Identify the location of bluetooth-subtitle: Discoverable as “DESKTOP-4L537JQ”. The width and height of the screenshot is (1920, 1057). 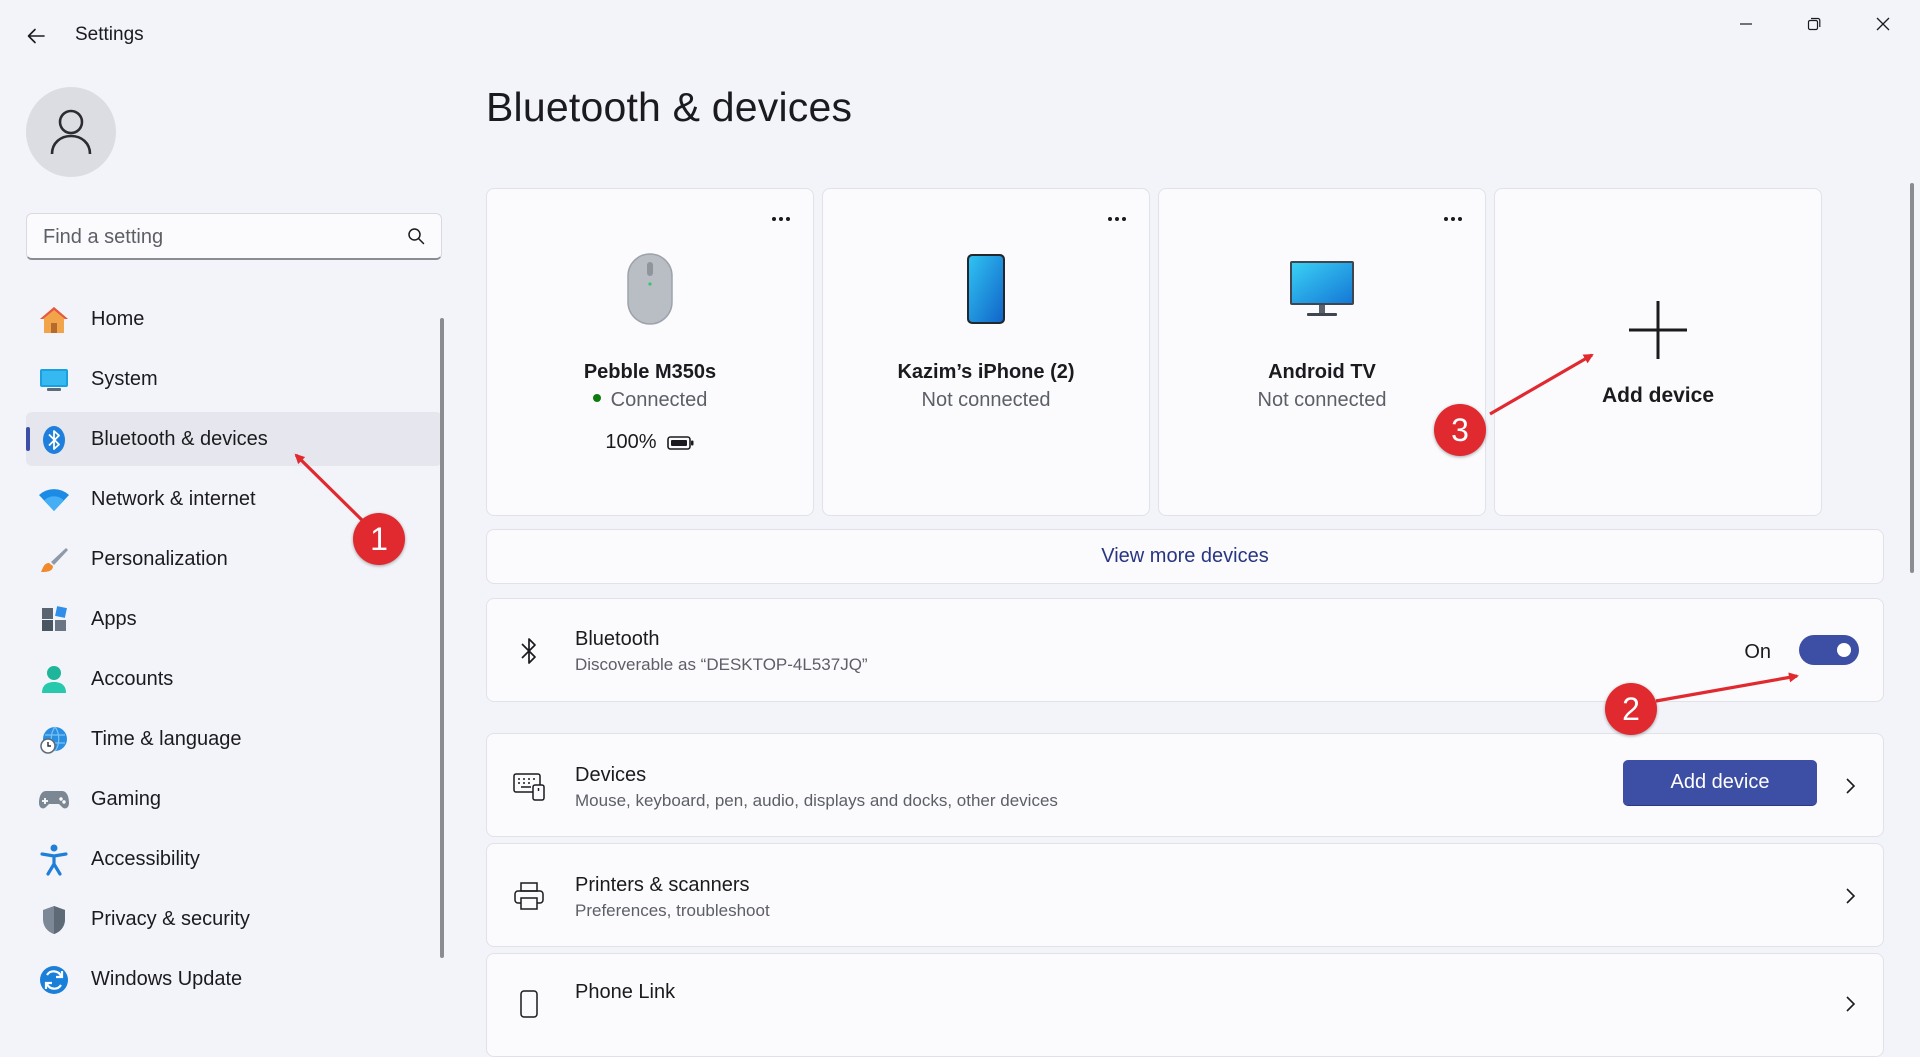
(721, 664).